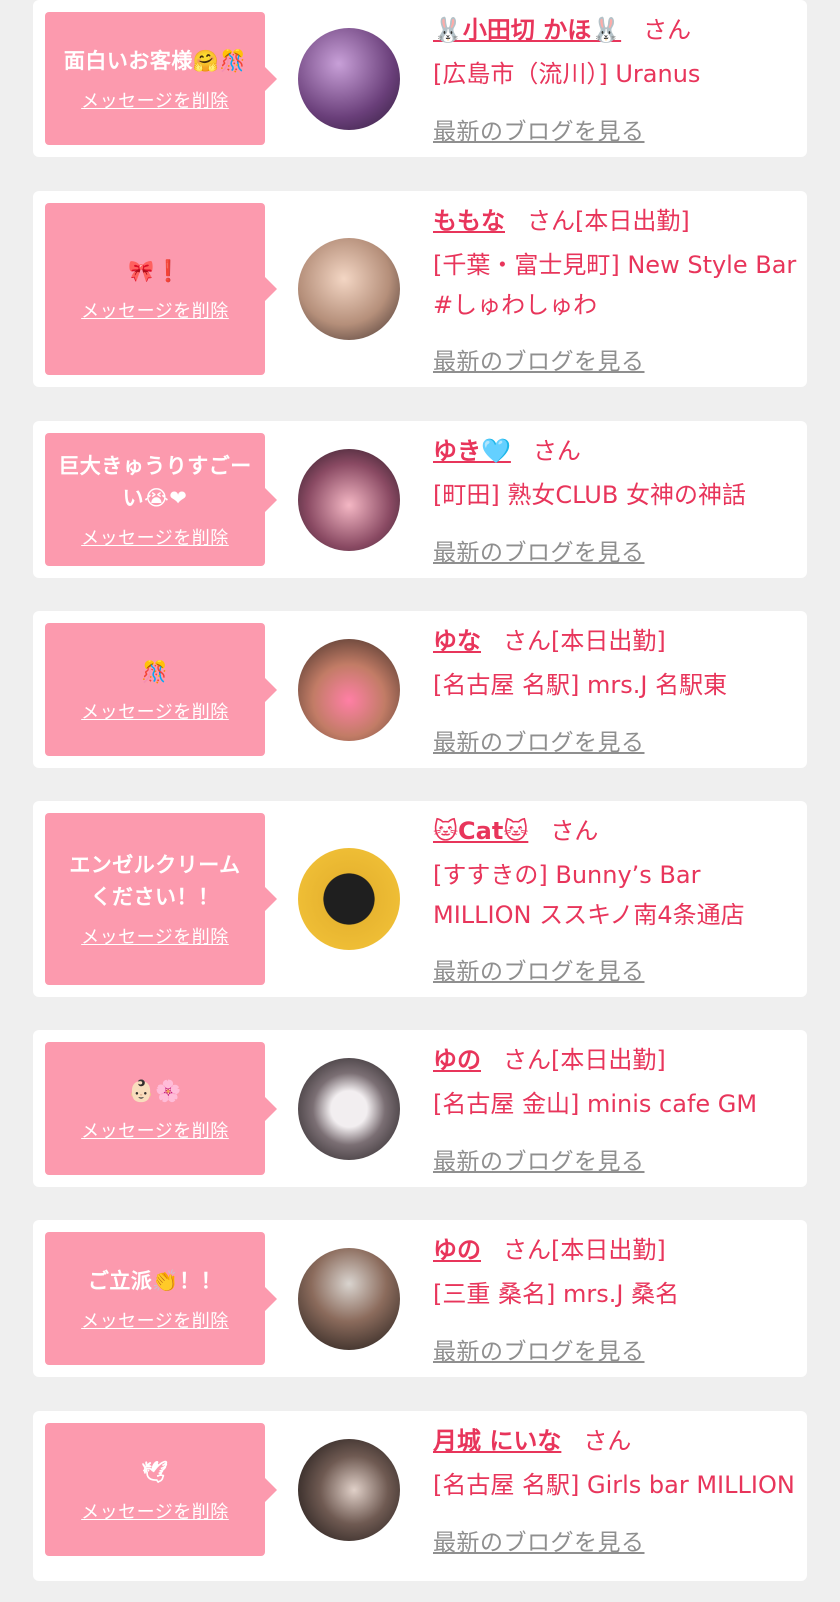 This screenshot has height=1602, width=840. What do you see at coordinates (567, 74) in the screenshot?
I see `shop-label: [広島市（流川）] Uranus` at bounding box center [567, 74].